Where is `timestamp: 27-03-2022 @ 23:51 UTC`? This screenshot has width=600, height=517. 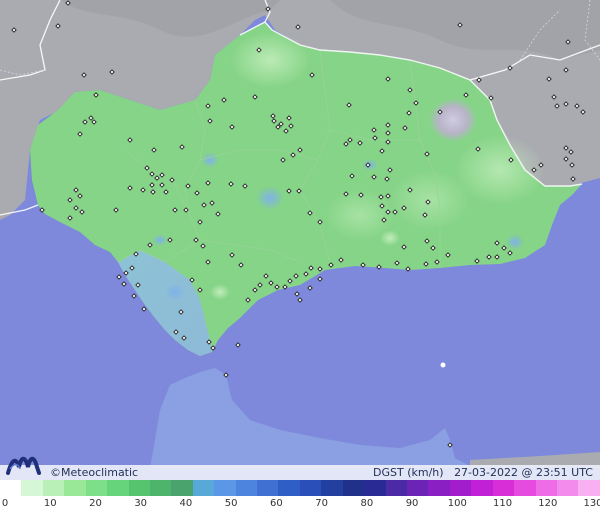 timestamp: 27-03-2022 @ 23:51 UTC is located at coordinates (523, 472).